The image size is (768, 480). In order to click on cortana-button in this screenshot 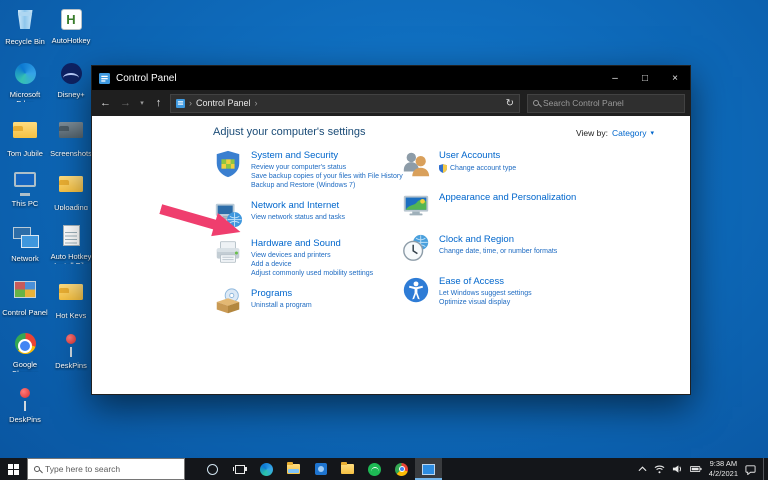, I will do `click(212, 469)`.